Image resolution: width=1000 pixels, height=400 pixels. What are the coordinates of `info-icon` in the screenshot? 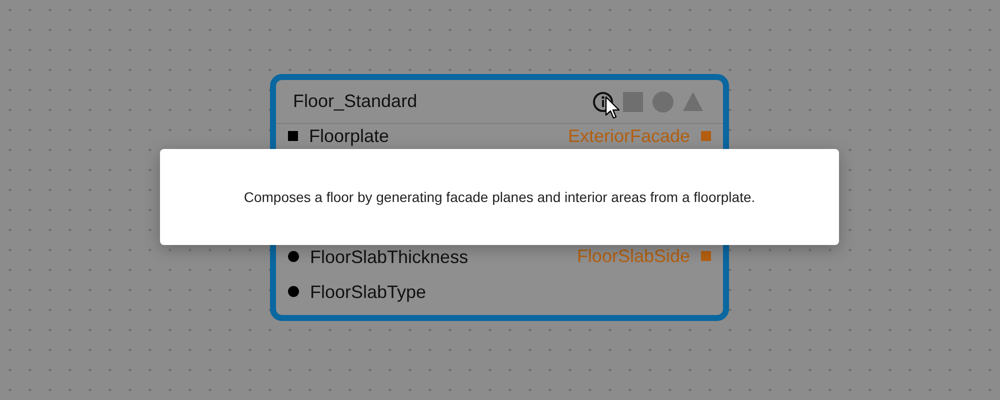 It's located at (603, 101).